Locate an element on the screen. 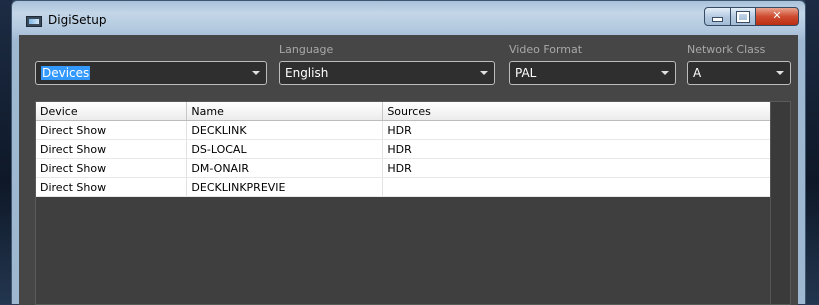 The image size is (819, 305). maximize-icon is located at coordinates (743, 17).